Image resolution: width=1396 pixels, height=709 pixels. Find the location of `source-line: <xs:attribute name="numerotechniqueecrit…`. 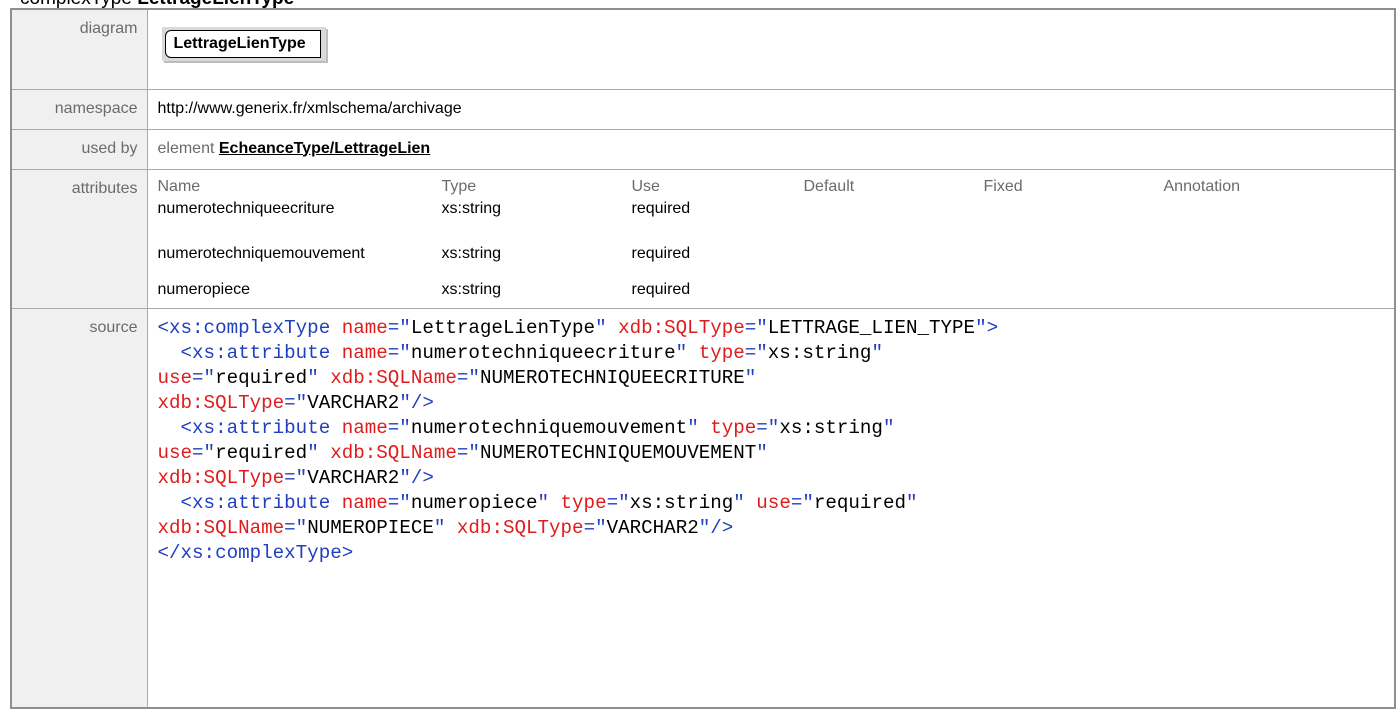

source-line: <xs:attribute name="numerotechniqueecrit… is located at coordinates (776, 353).